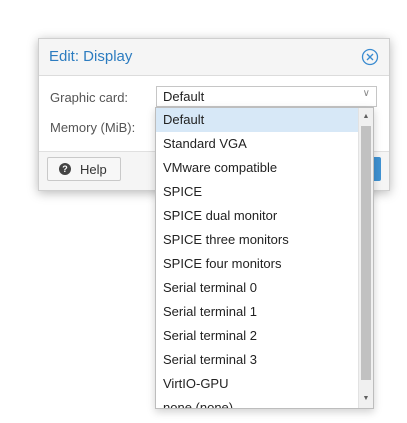 The height and width of the screenshot is (423, 407). Describe the element at coordinates (257, 288) in the screenshot. I see `dropdown-option: Serial terminal 0` at that location.